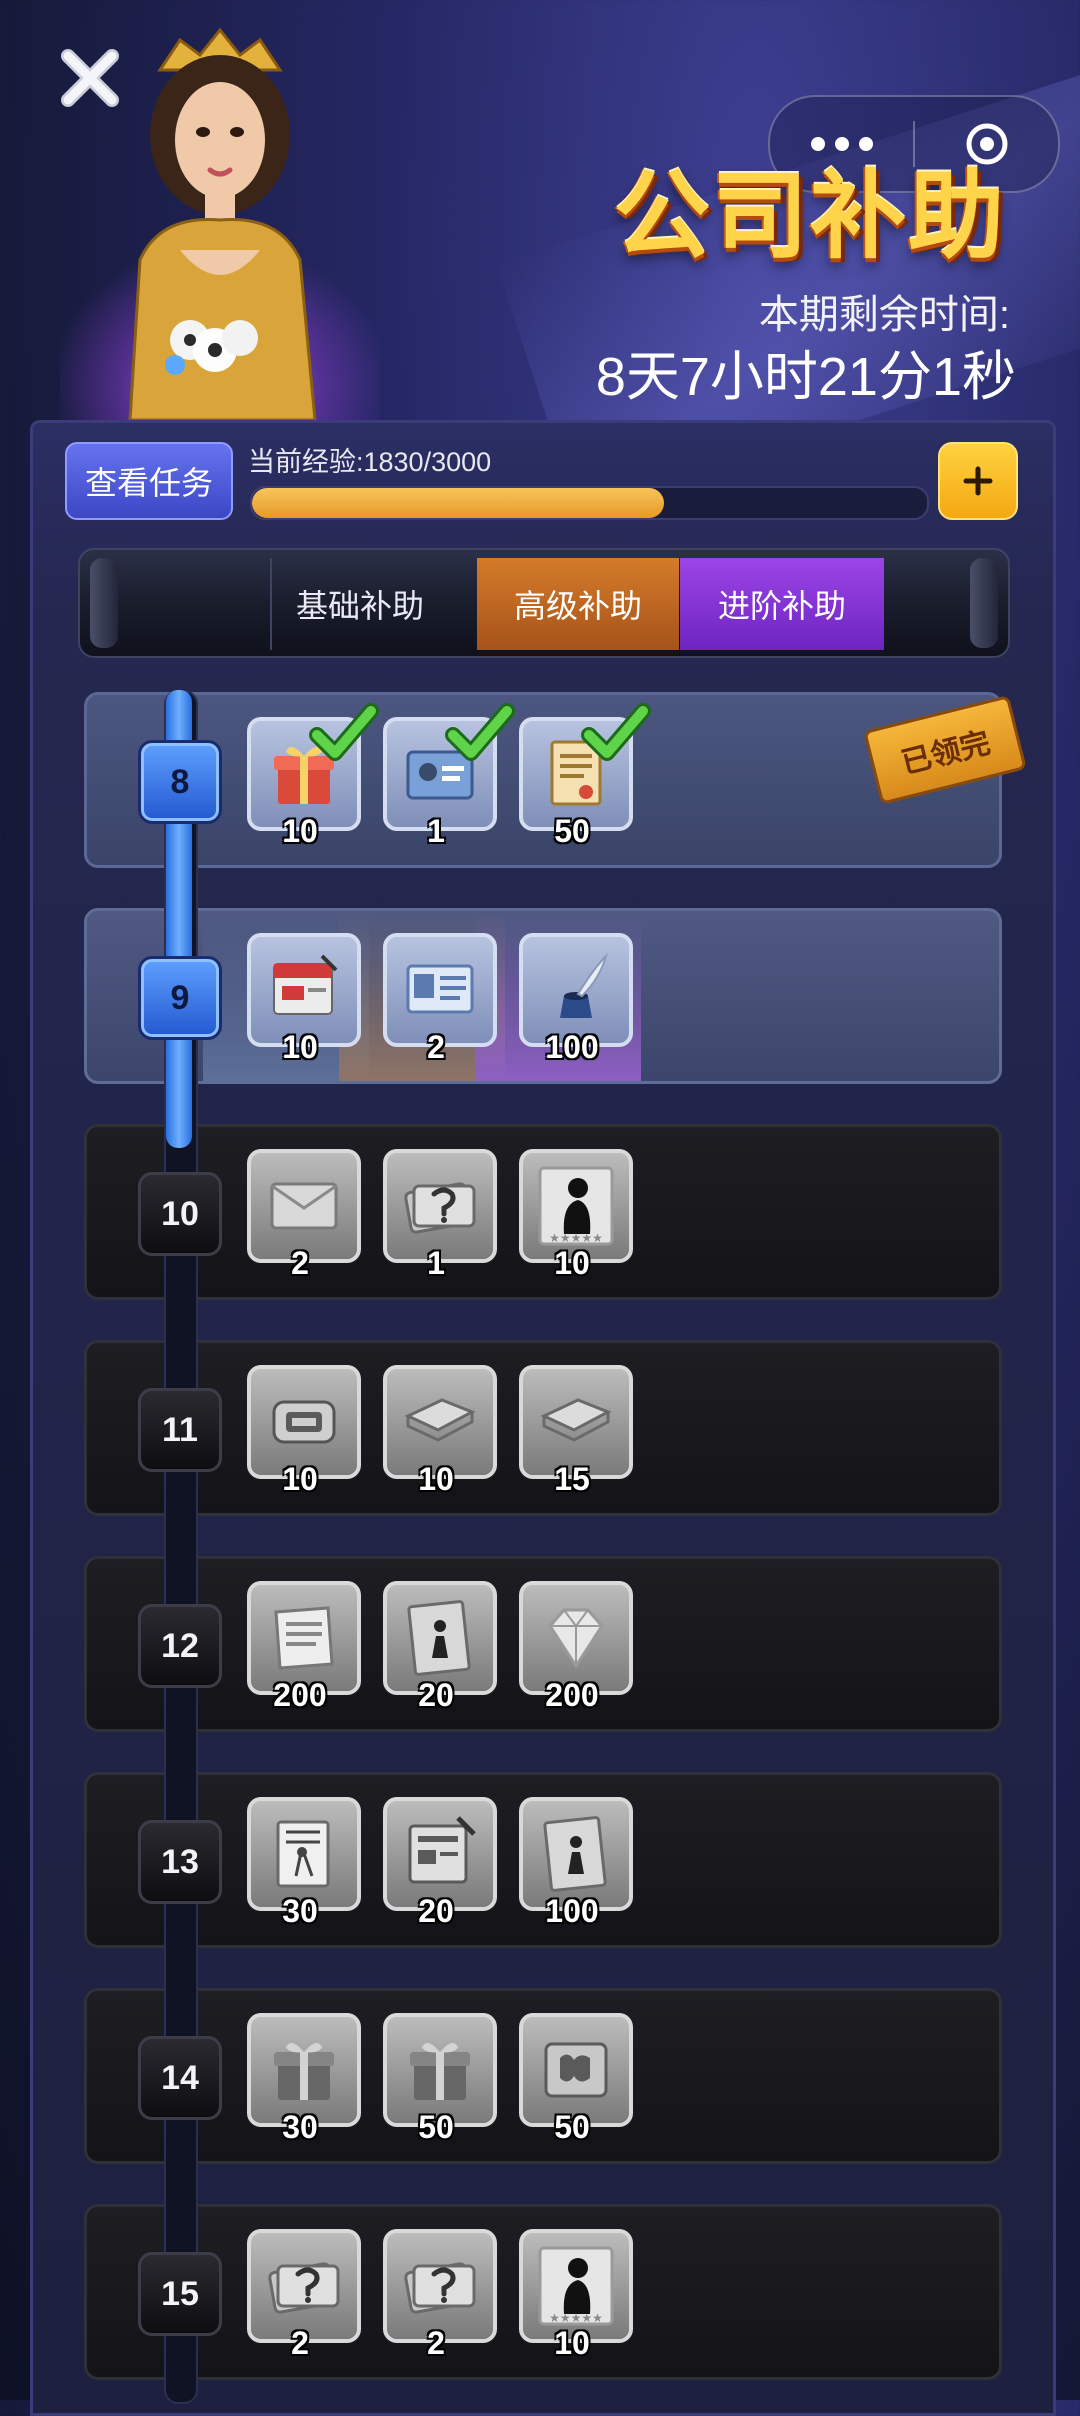 This screenshot has height=2416, width=1080. I want to click on ink-quill-icon, so click(584, 985).